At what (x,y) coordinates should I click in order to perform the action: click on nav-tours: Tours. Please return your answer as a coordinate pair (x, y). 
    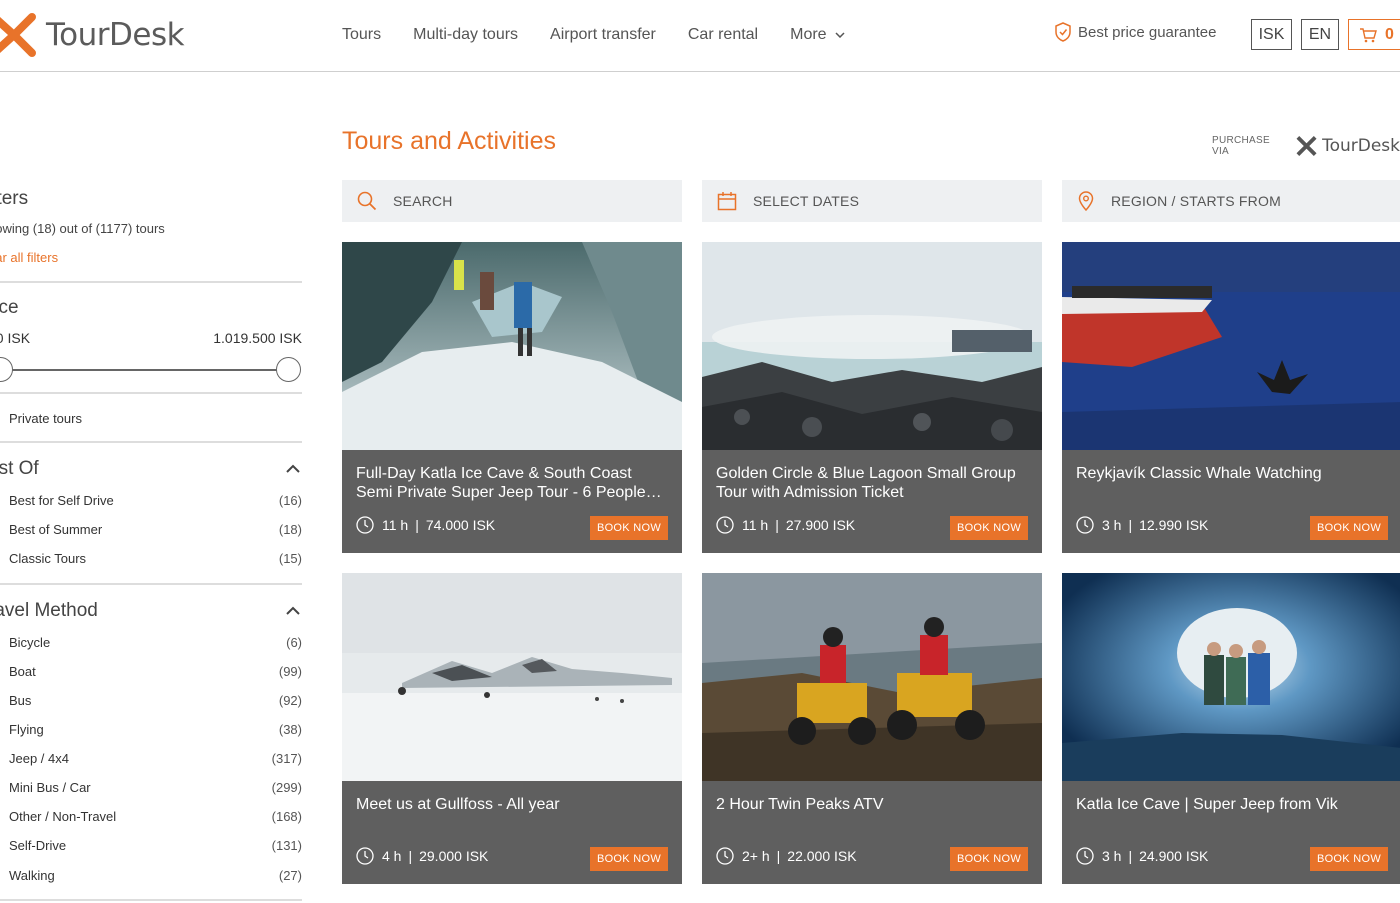
    Looking at the image, I should click on (361, 35).